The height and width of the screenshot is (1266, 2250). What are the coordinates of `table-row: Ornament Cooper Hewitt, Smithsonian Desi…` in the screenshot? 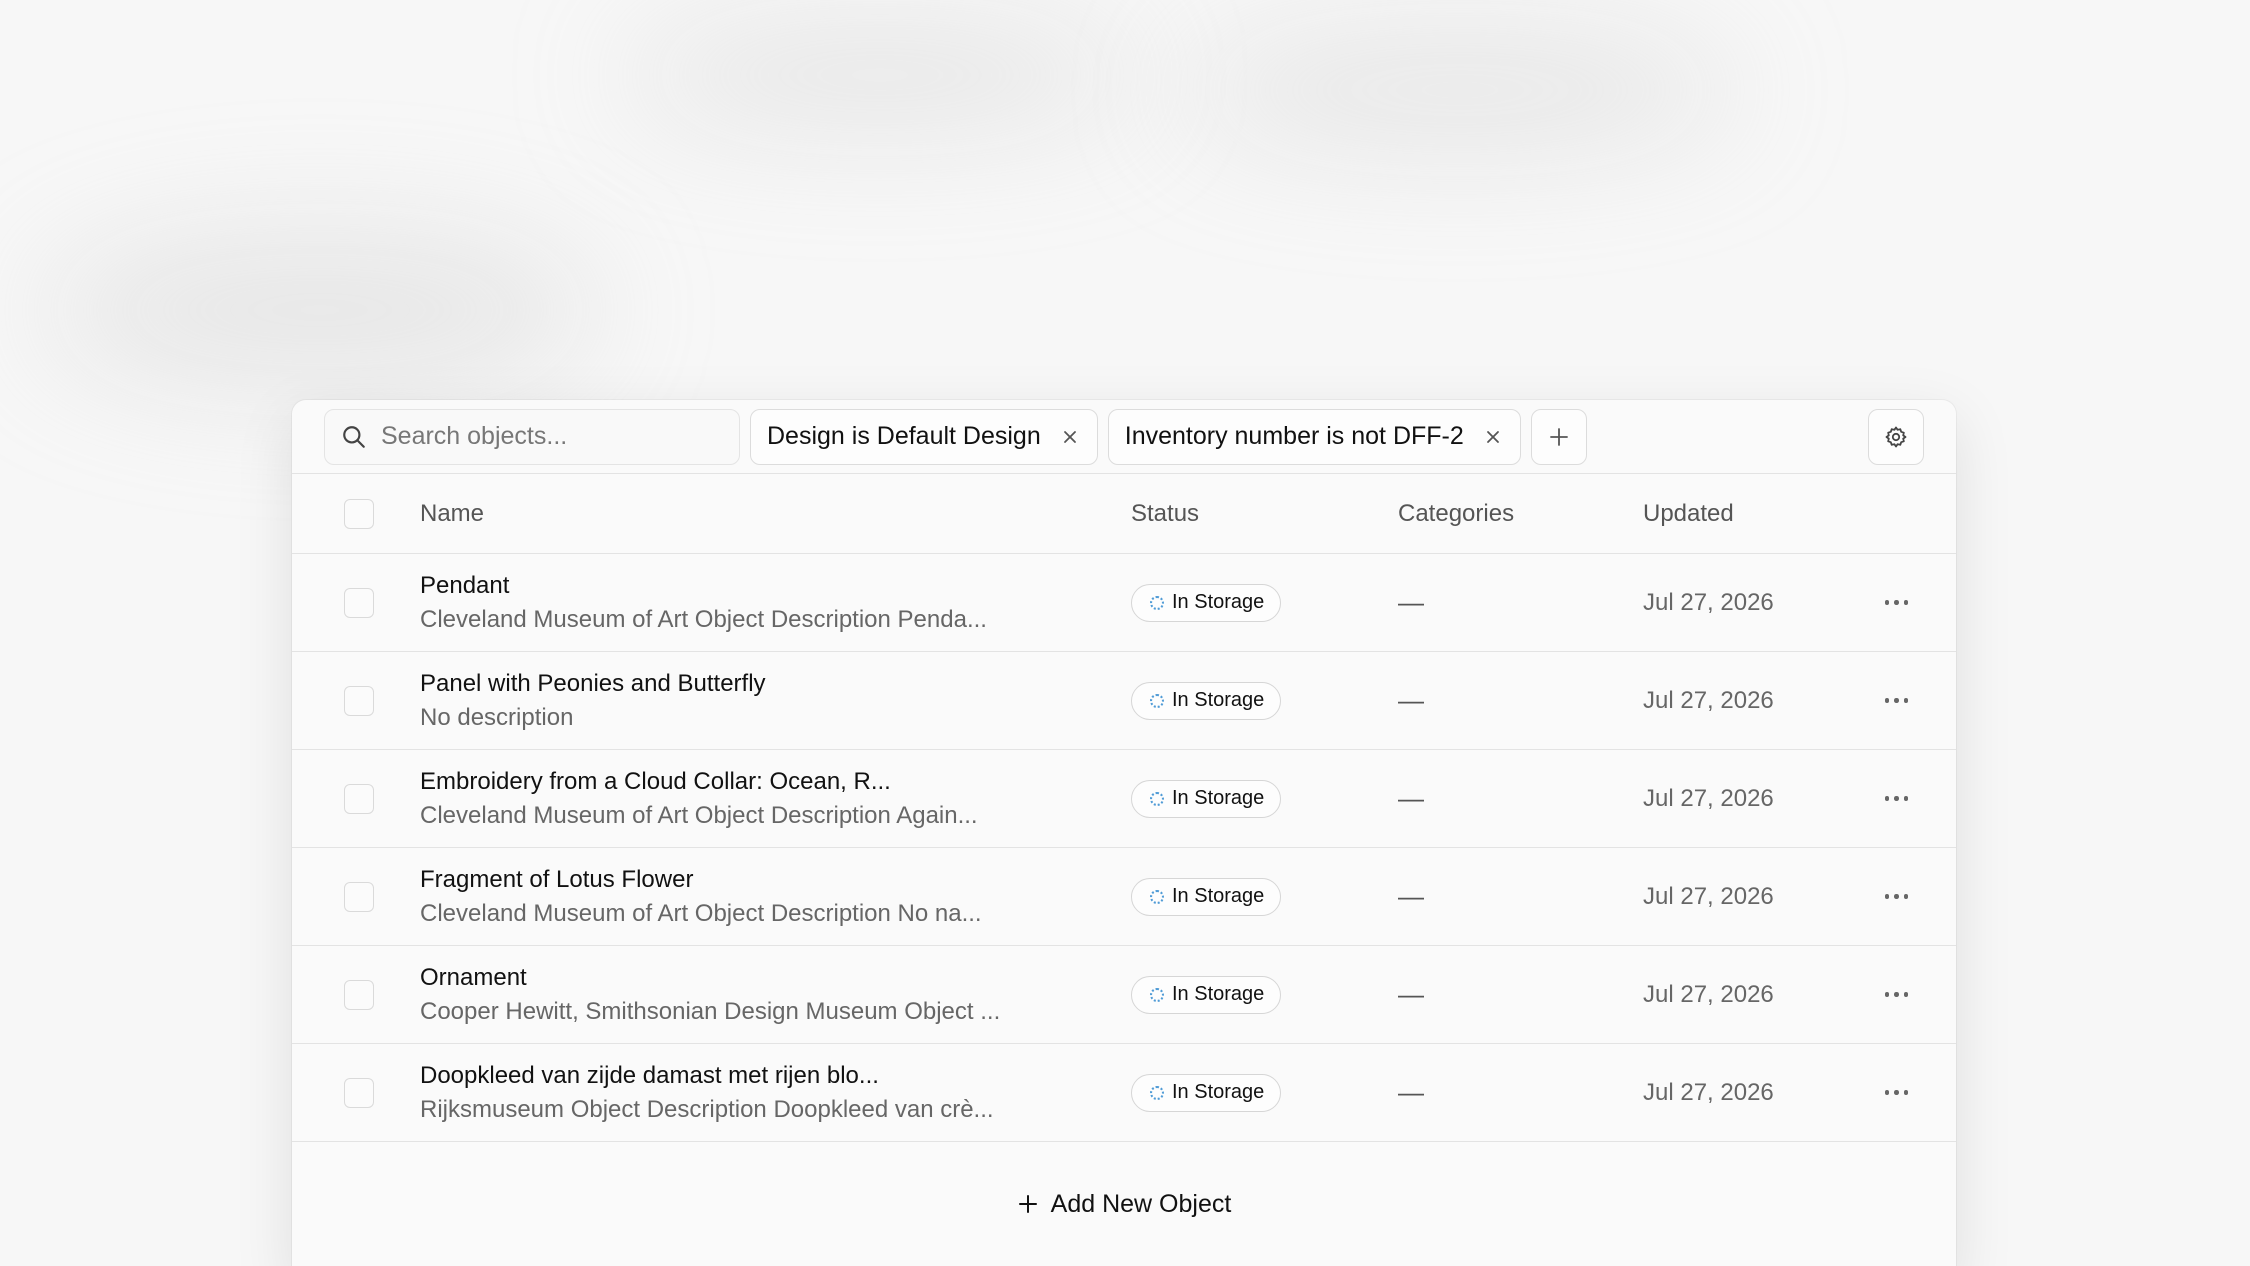 It's located at (1124, 995).